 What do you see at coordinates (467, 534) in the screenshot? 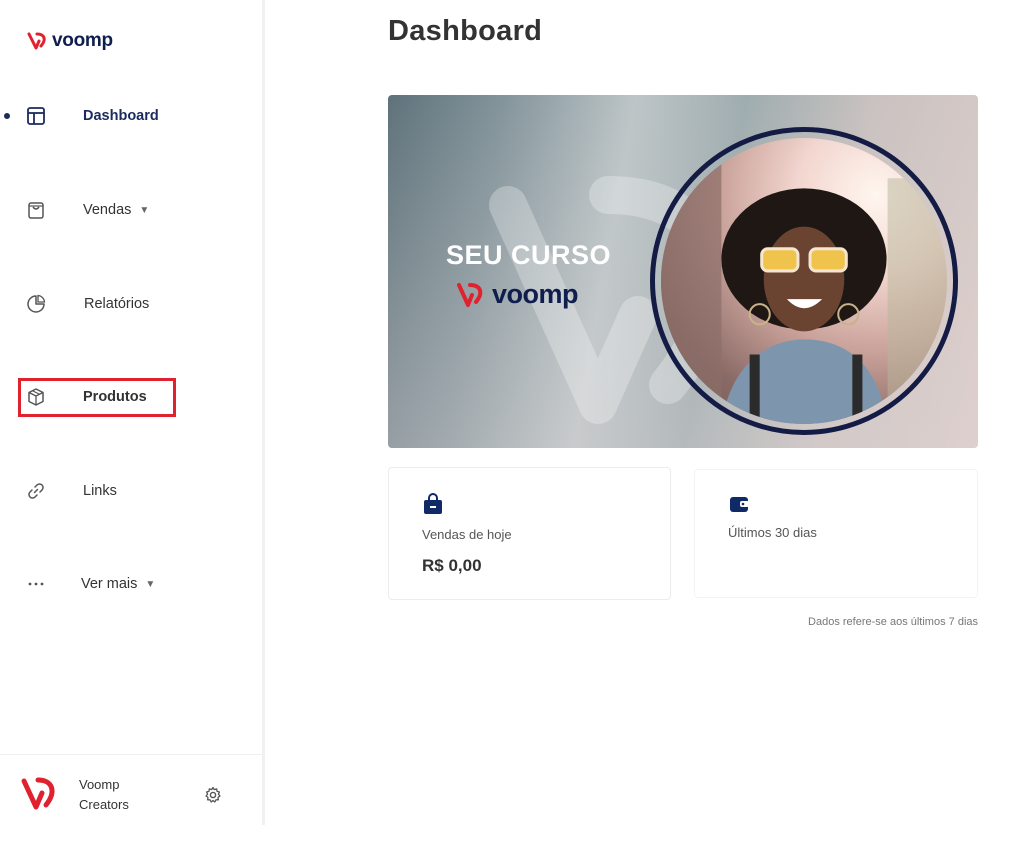
I see `card-label: Vendas de hoje` at bounding box center [467, 534].